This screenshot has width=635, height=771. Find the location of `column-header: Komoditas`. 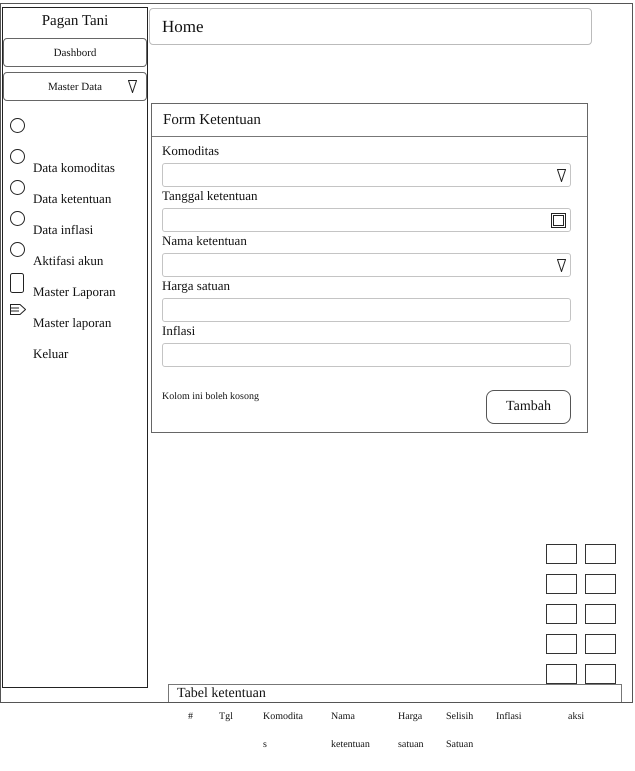

column-header: Komoditas is located at coordinates (283, 731).